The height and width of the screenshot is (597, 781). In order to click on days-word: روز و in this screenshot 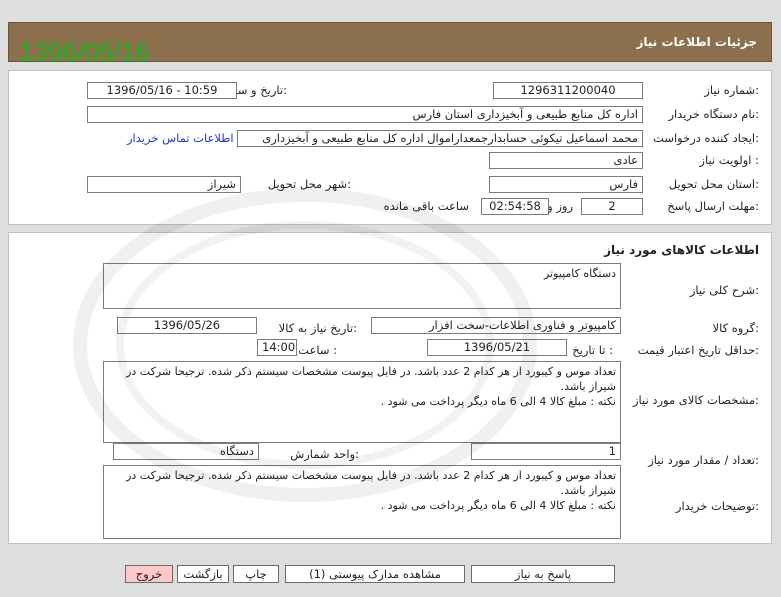, I will do `click(560, 206)`.